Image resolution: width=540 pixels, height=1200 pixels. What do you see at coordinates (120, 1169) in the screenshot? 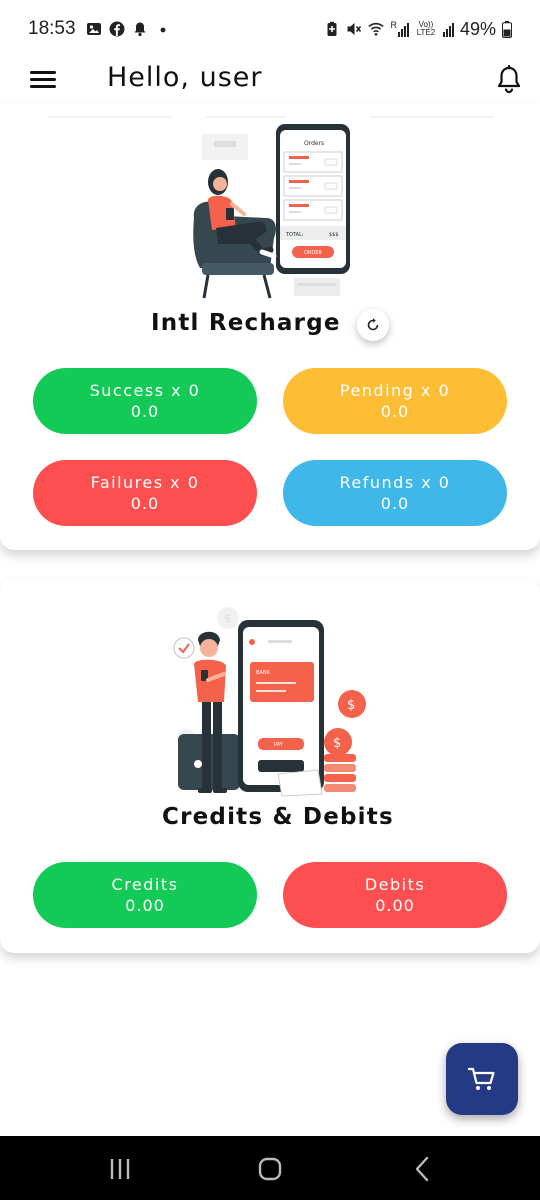
I see `recent-apps-icon` at bounding box center [120, 1169].